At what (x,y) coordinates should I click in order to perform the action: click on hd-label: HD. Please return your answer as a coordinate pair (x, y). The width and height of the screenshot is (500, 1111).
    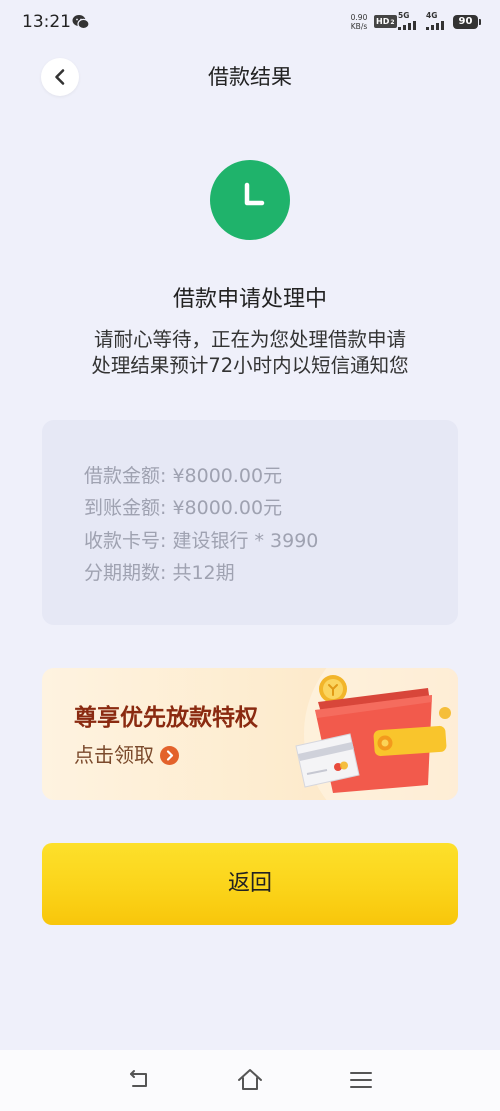
    Looking at the image, I should click on (383, 21).